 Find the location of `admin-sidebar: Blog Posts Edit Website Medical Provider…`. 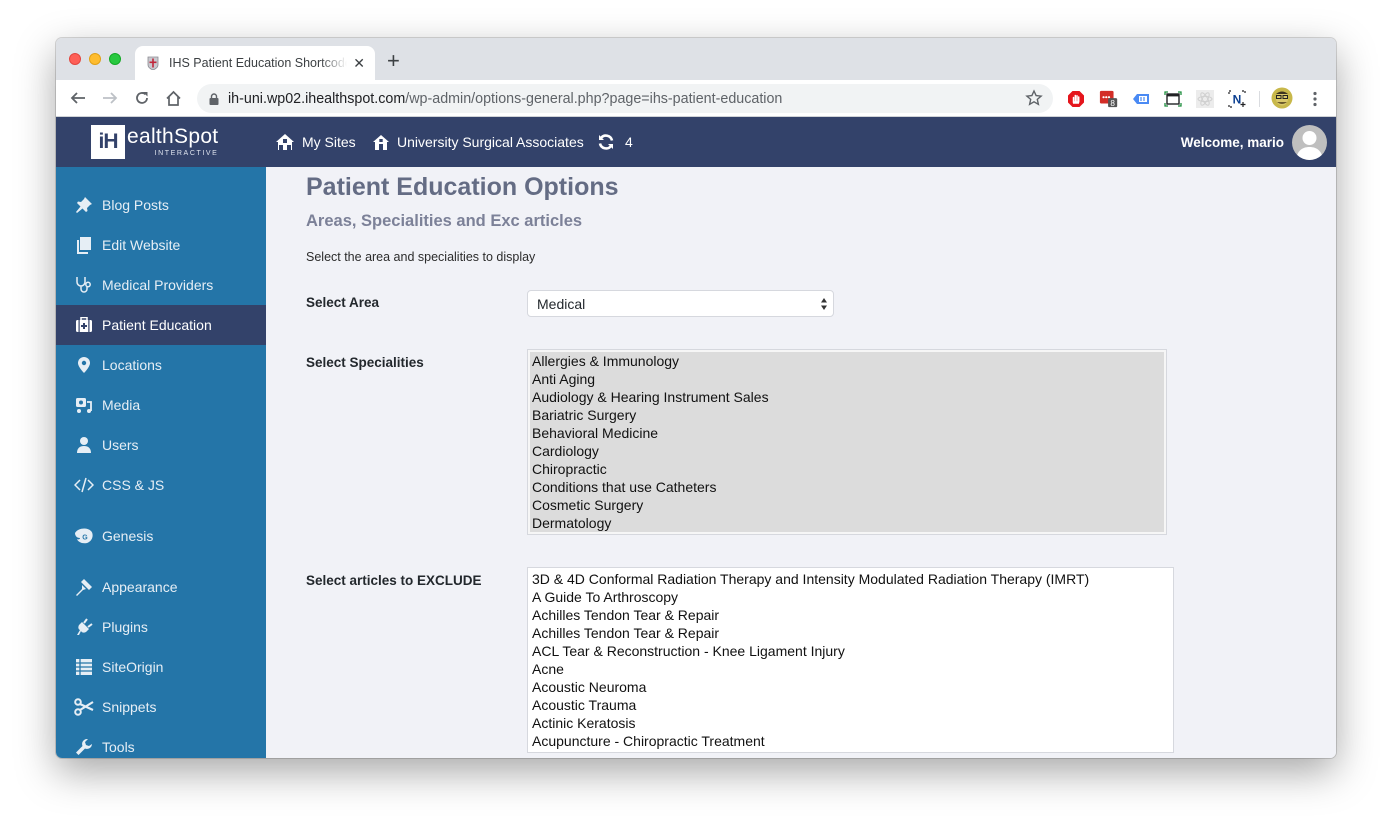

admin-sidebar: Blog Posts Edit Website Medical Provider… is located at coordinates (161, 462).